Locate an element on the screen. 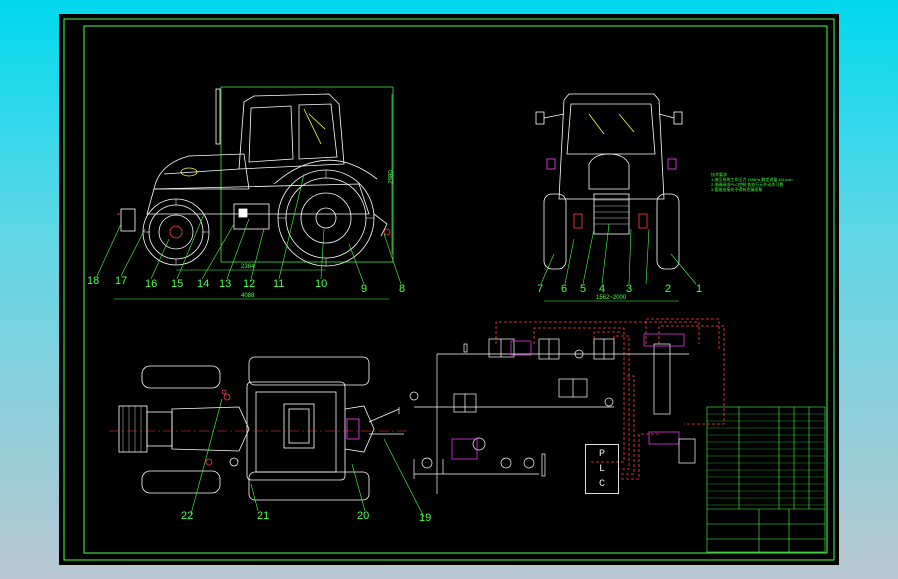 The image size is (898, 579). dimension-height: 2980 is located at coordinates (391, 177).